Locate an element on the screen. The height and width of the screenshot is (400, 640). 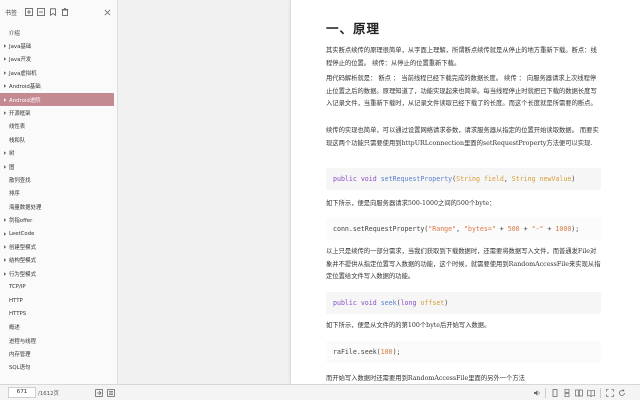
sidebar-item-label: Android基础 is located at coordinates (25, 87).